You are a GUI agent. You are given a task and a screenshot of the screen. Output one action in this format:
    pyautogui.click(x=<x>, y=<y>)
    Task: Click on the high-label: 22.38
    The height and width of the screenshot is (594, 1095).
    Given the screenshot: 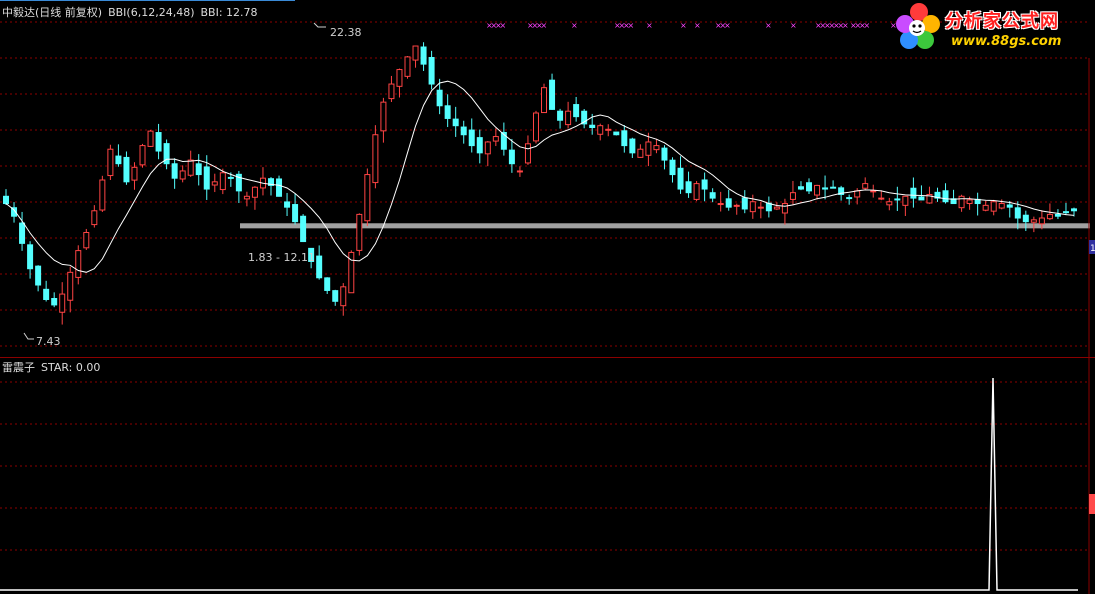 What is the action you would take?
    pyautogui.click(x=346, y=32)
    